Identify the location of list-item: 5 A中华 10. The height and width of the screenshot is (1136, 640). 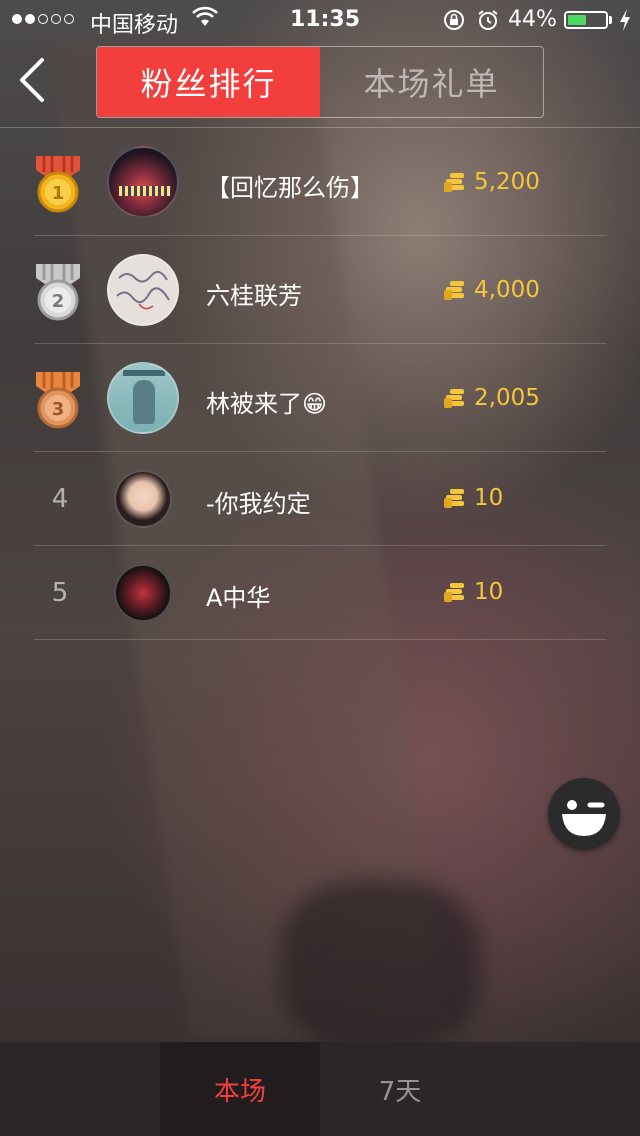
(320, 593).